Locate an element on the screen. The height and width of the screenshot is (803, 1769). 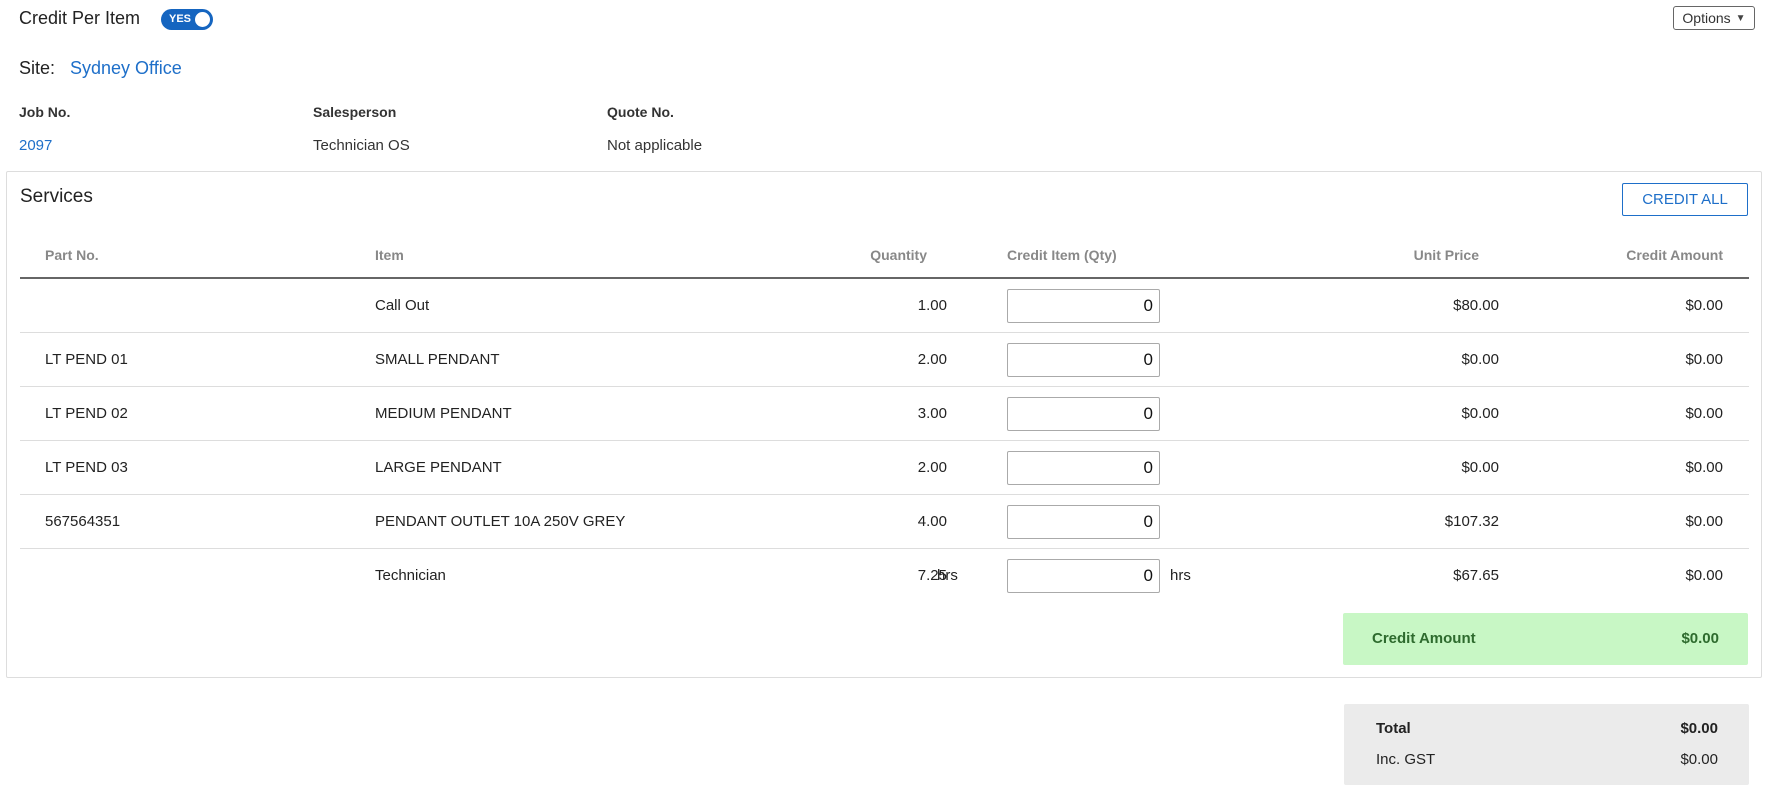
quantity-value: 3.00 is located at coordinates (932, 413).